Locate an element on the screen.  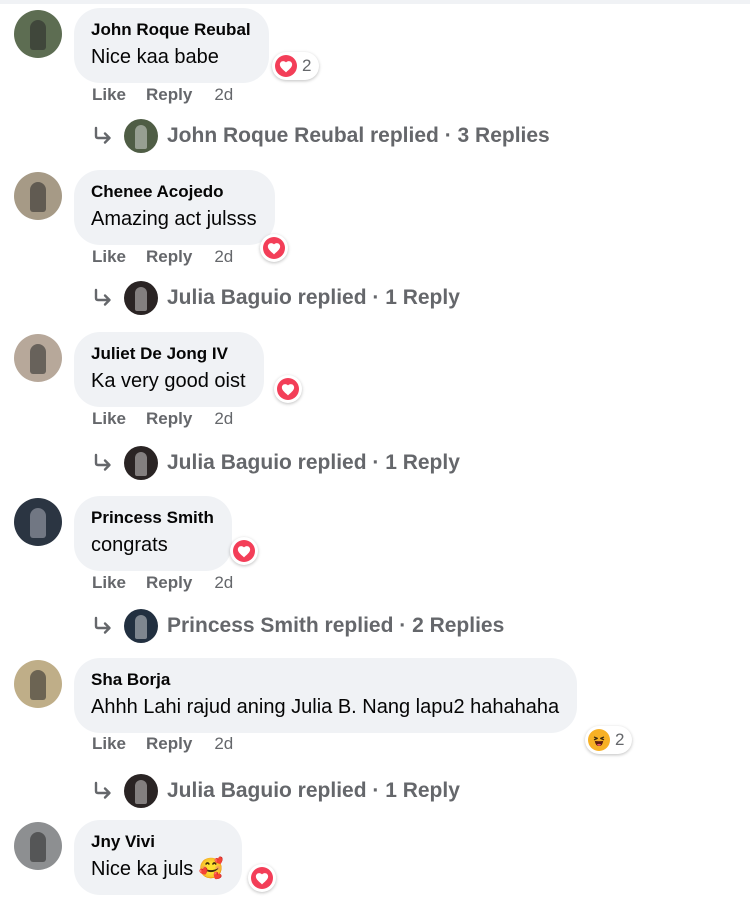
comment-author: Sha Borja is located at coordinates (325, 680).